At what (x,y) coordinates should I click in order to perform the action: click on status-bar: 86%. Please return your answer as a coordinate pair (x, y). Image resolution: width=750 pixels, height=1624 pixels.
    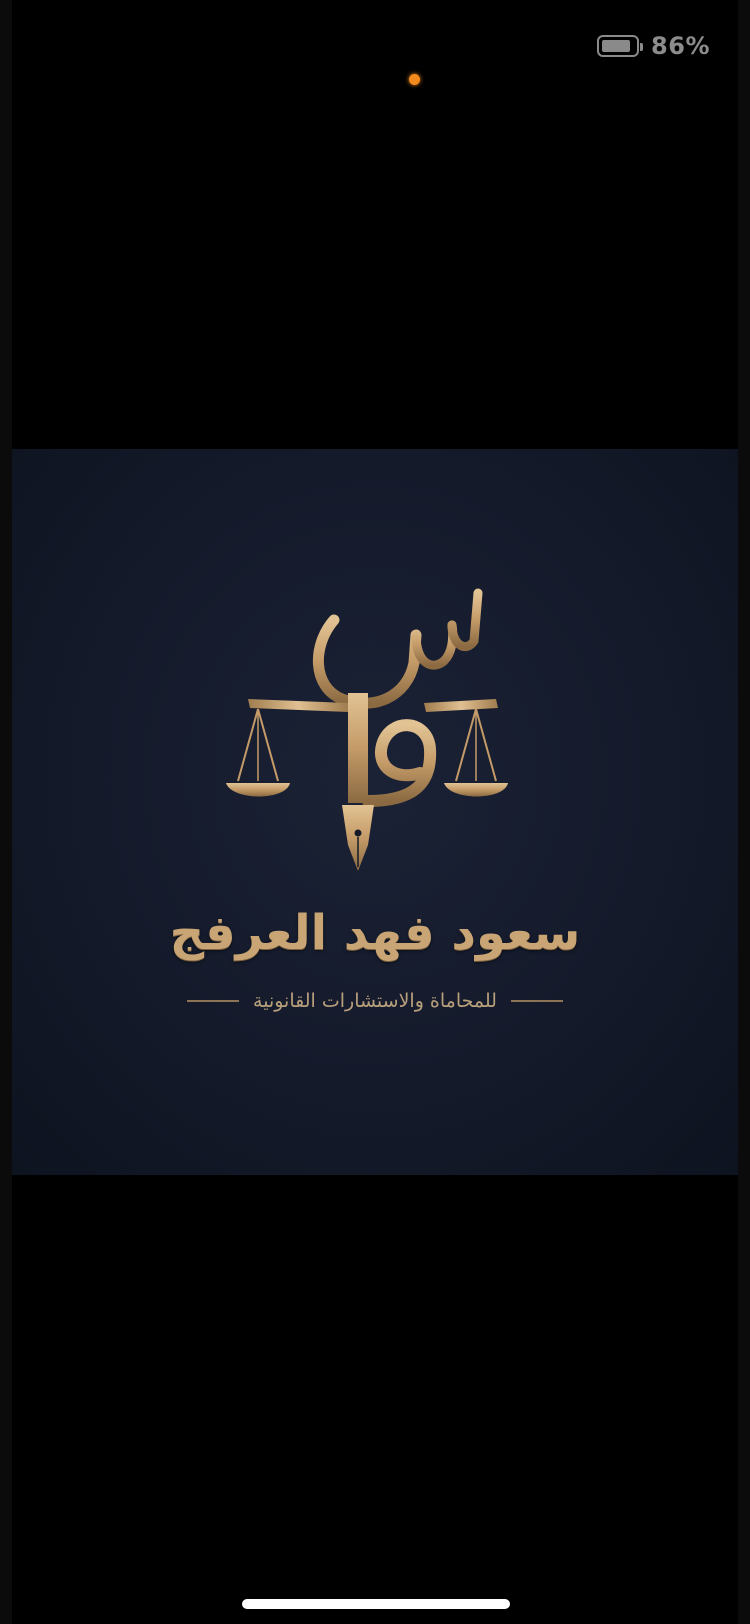
    Looking at the image, I should click on (653, 46).